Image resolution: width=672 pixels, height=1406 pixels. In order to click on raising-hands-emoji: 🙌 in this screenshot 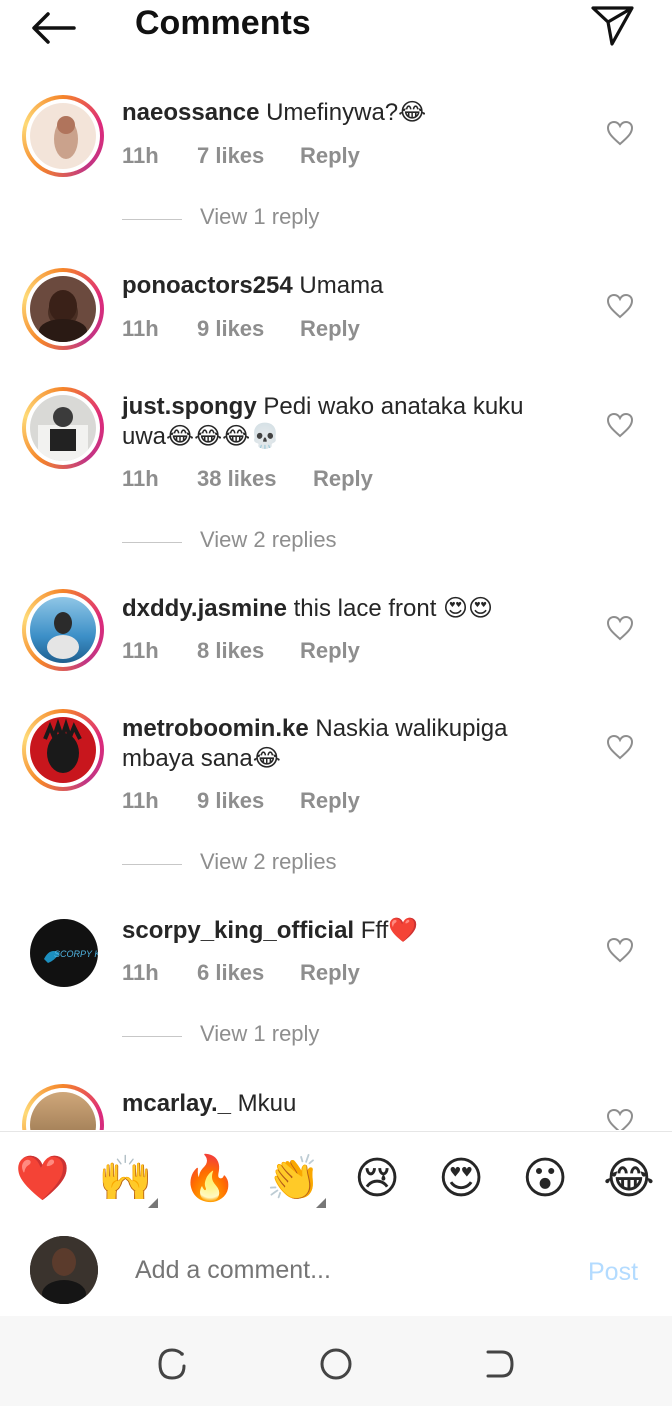, I will do `click(125, 1178)`.